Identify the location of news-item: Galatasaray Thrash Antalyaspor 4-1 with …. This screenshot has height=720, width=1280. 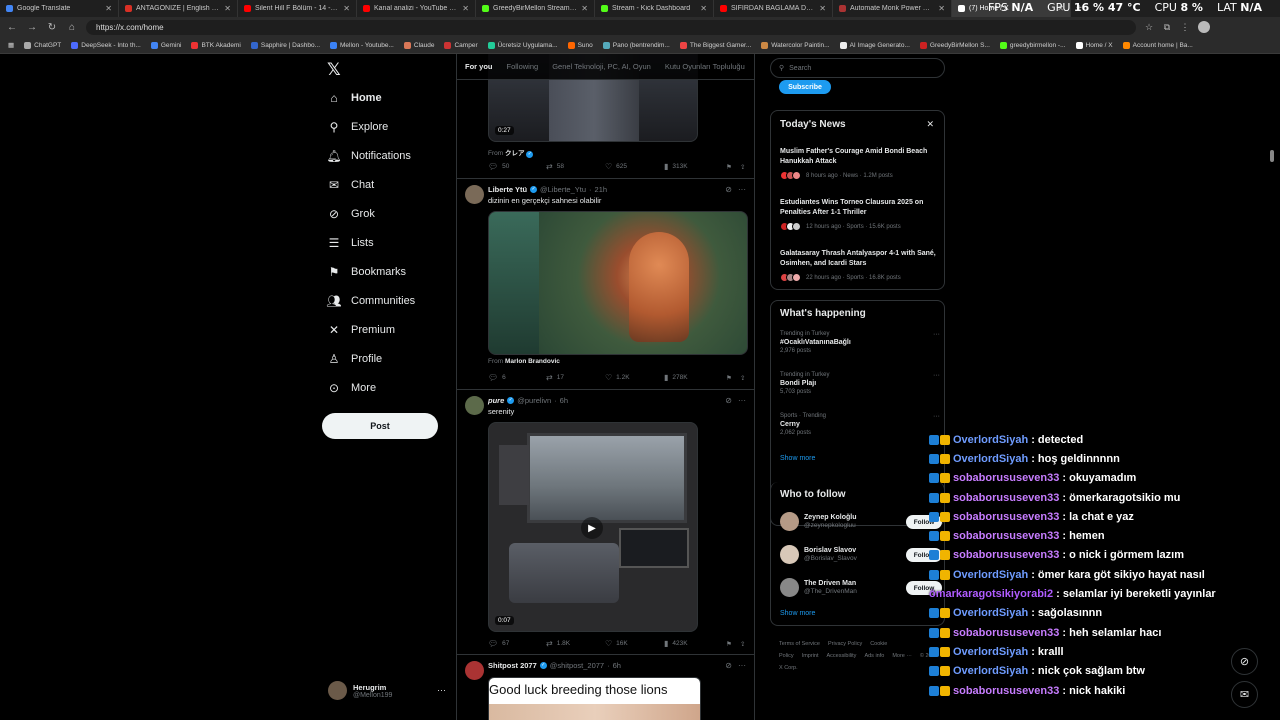
(860, 265).